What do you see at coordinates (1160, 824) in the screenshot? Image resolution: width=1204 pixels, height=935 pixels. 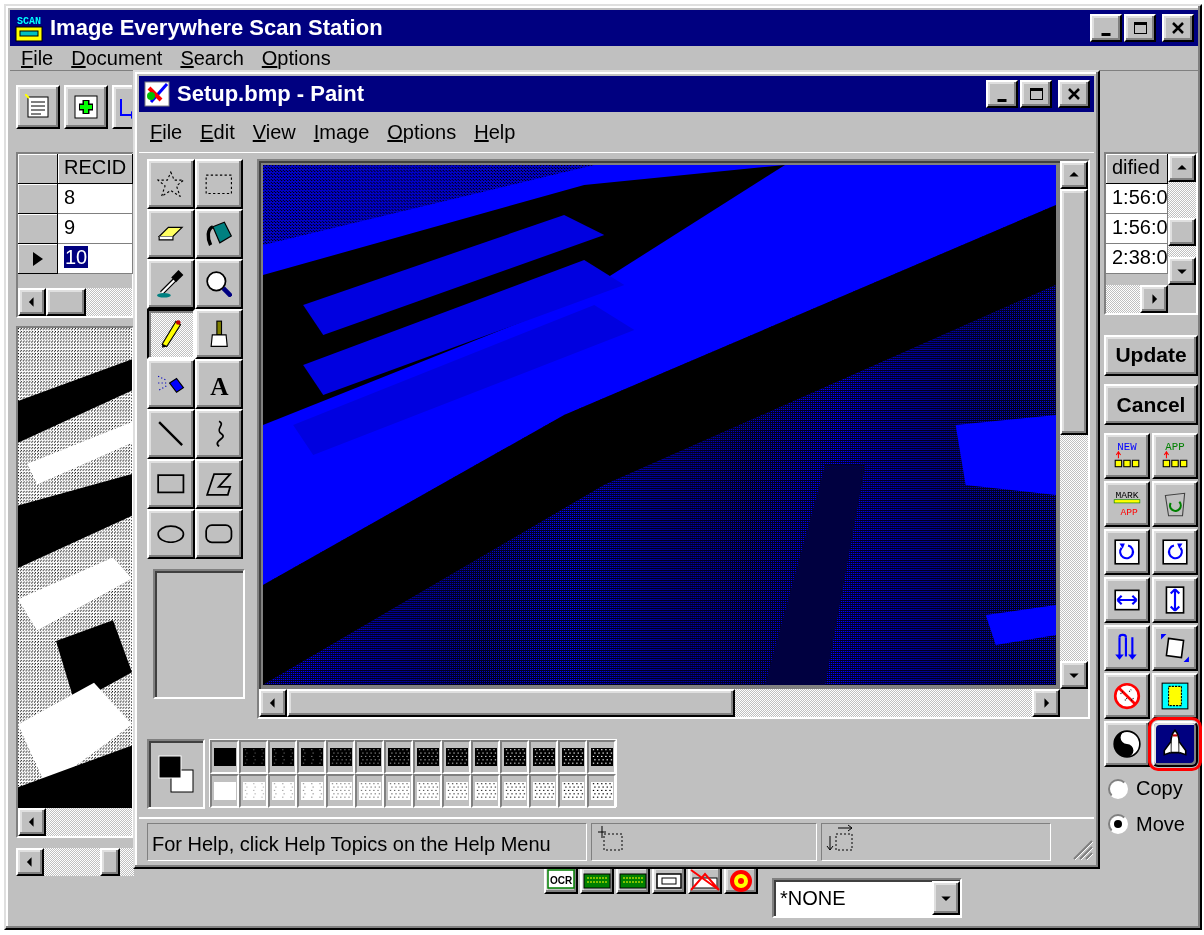 I see `radio-label: Move` at bounding box center [1160, 824].